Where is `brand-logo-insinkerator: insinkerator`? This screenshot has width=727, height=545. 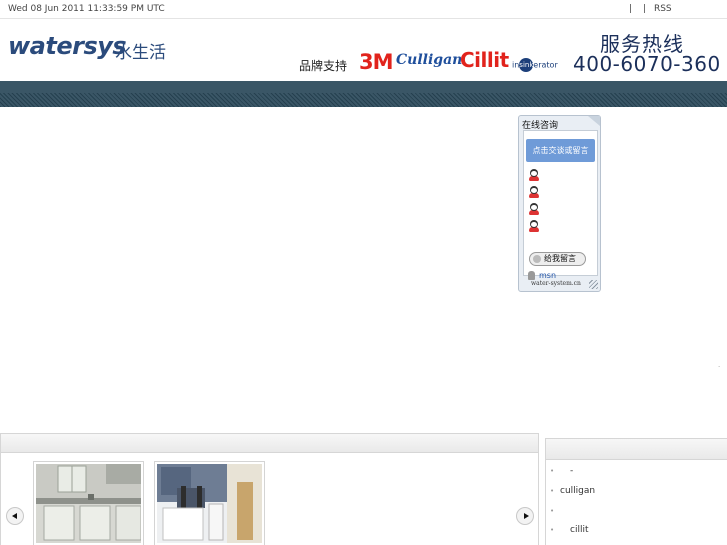 brand-logo-insinkerator: insinkerator is located at coordinates (535, 65).